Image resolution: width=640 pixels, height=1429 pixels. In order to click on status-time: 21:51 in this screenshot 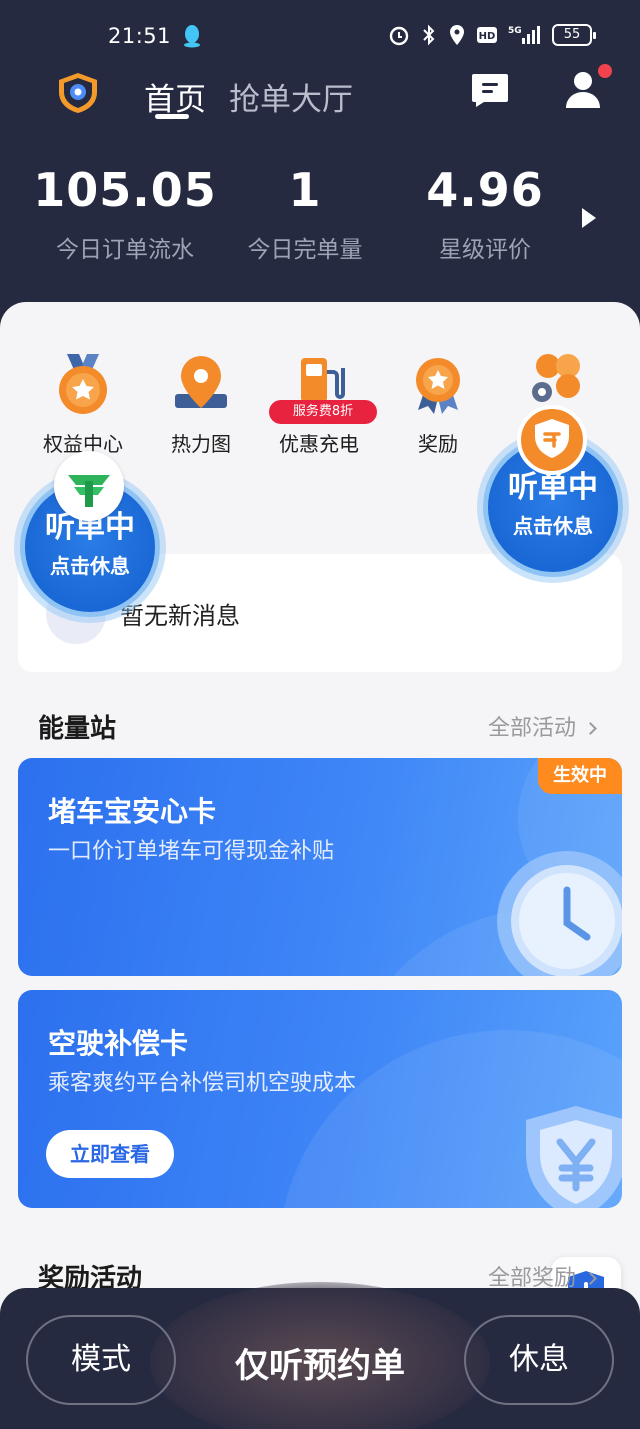, I will do `click(140, 36)`.